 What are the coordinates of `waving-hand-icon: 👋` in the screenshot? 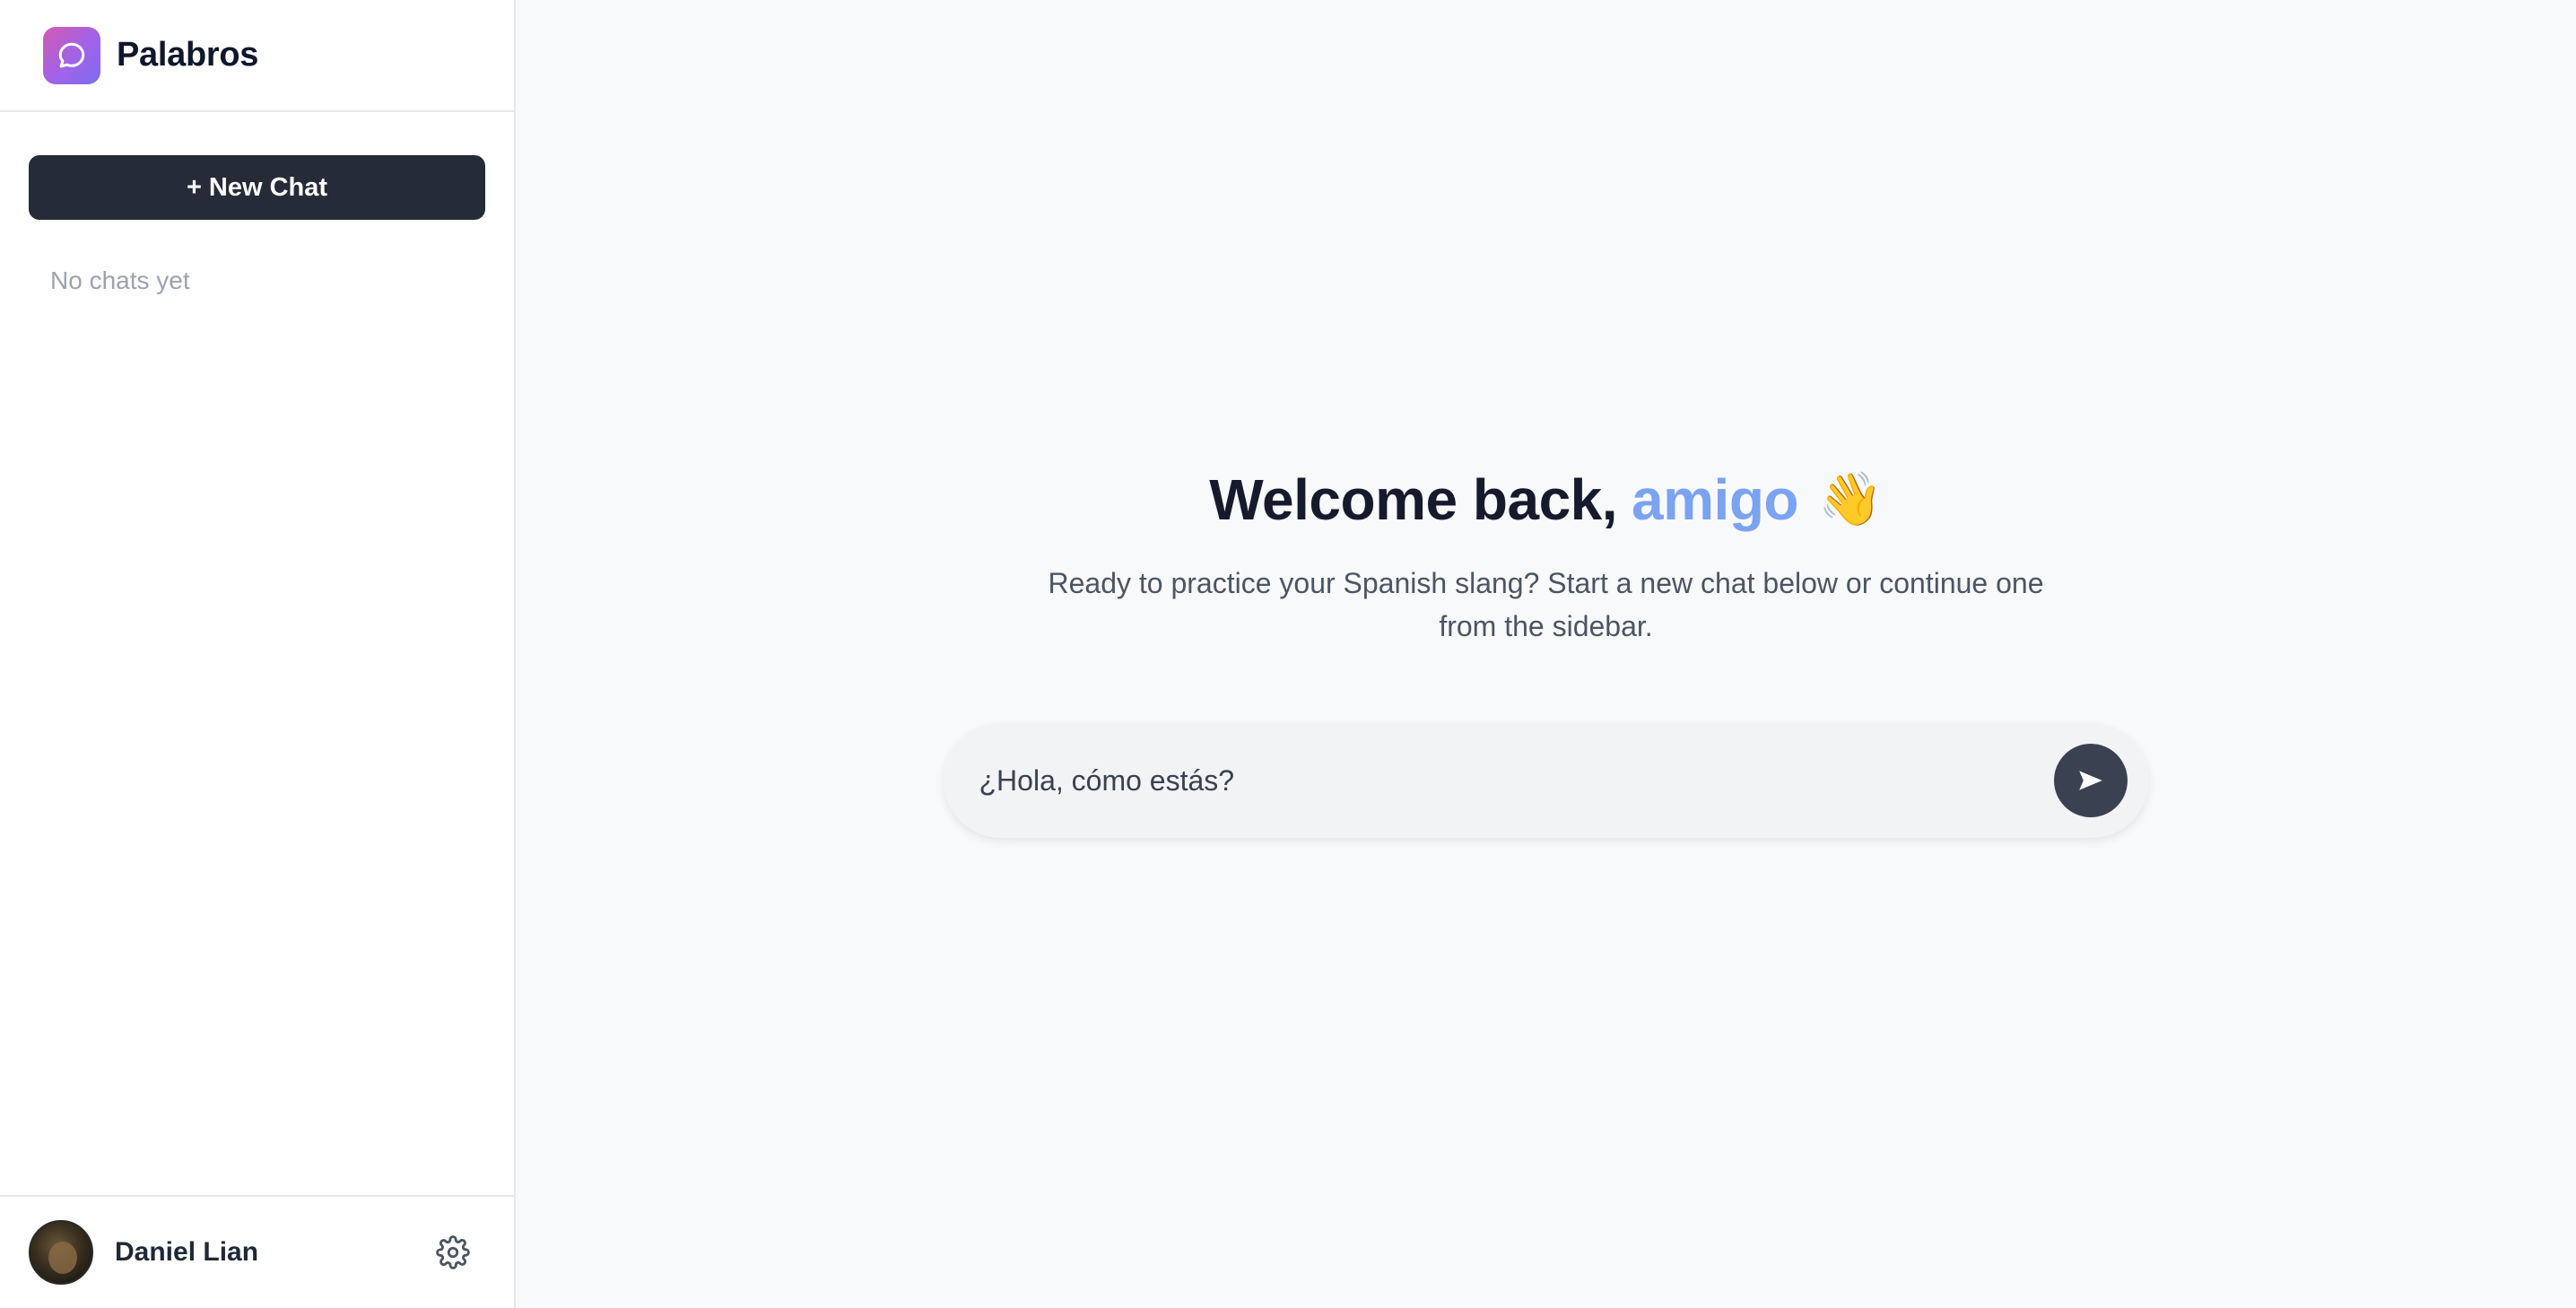 It's located at (1850, 499).